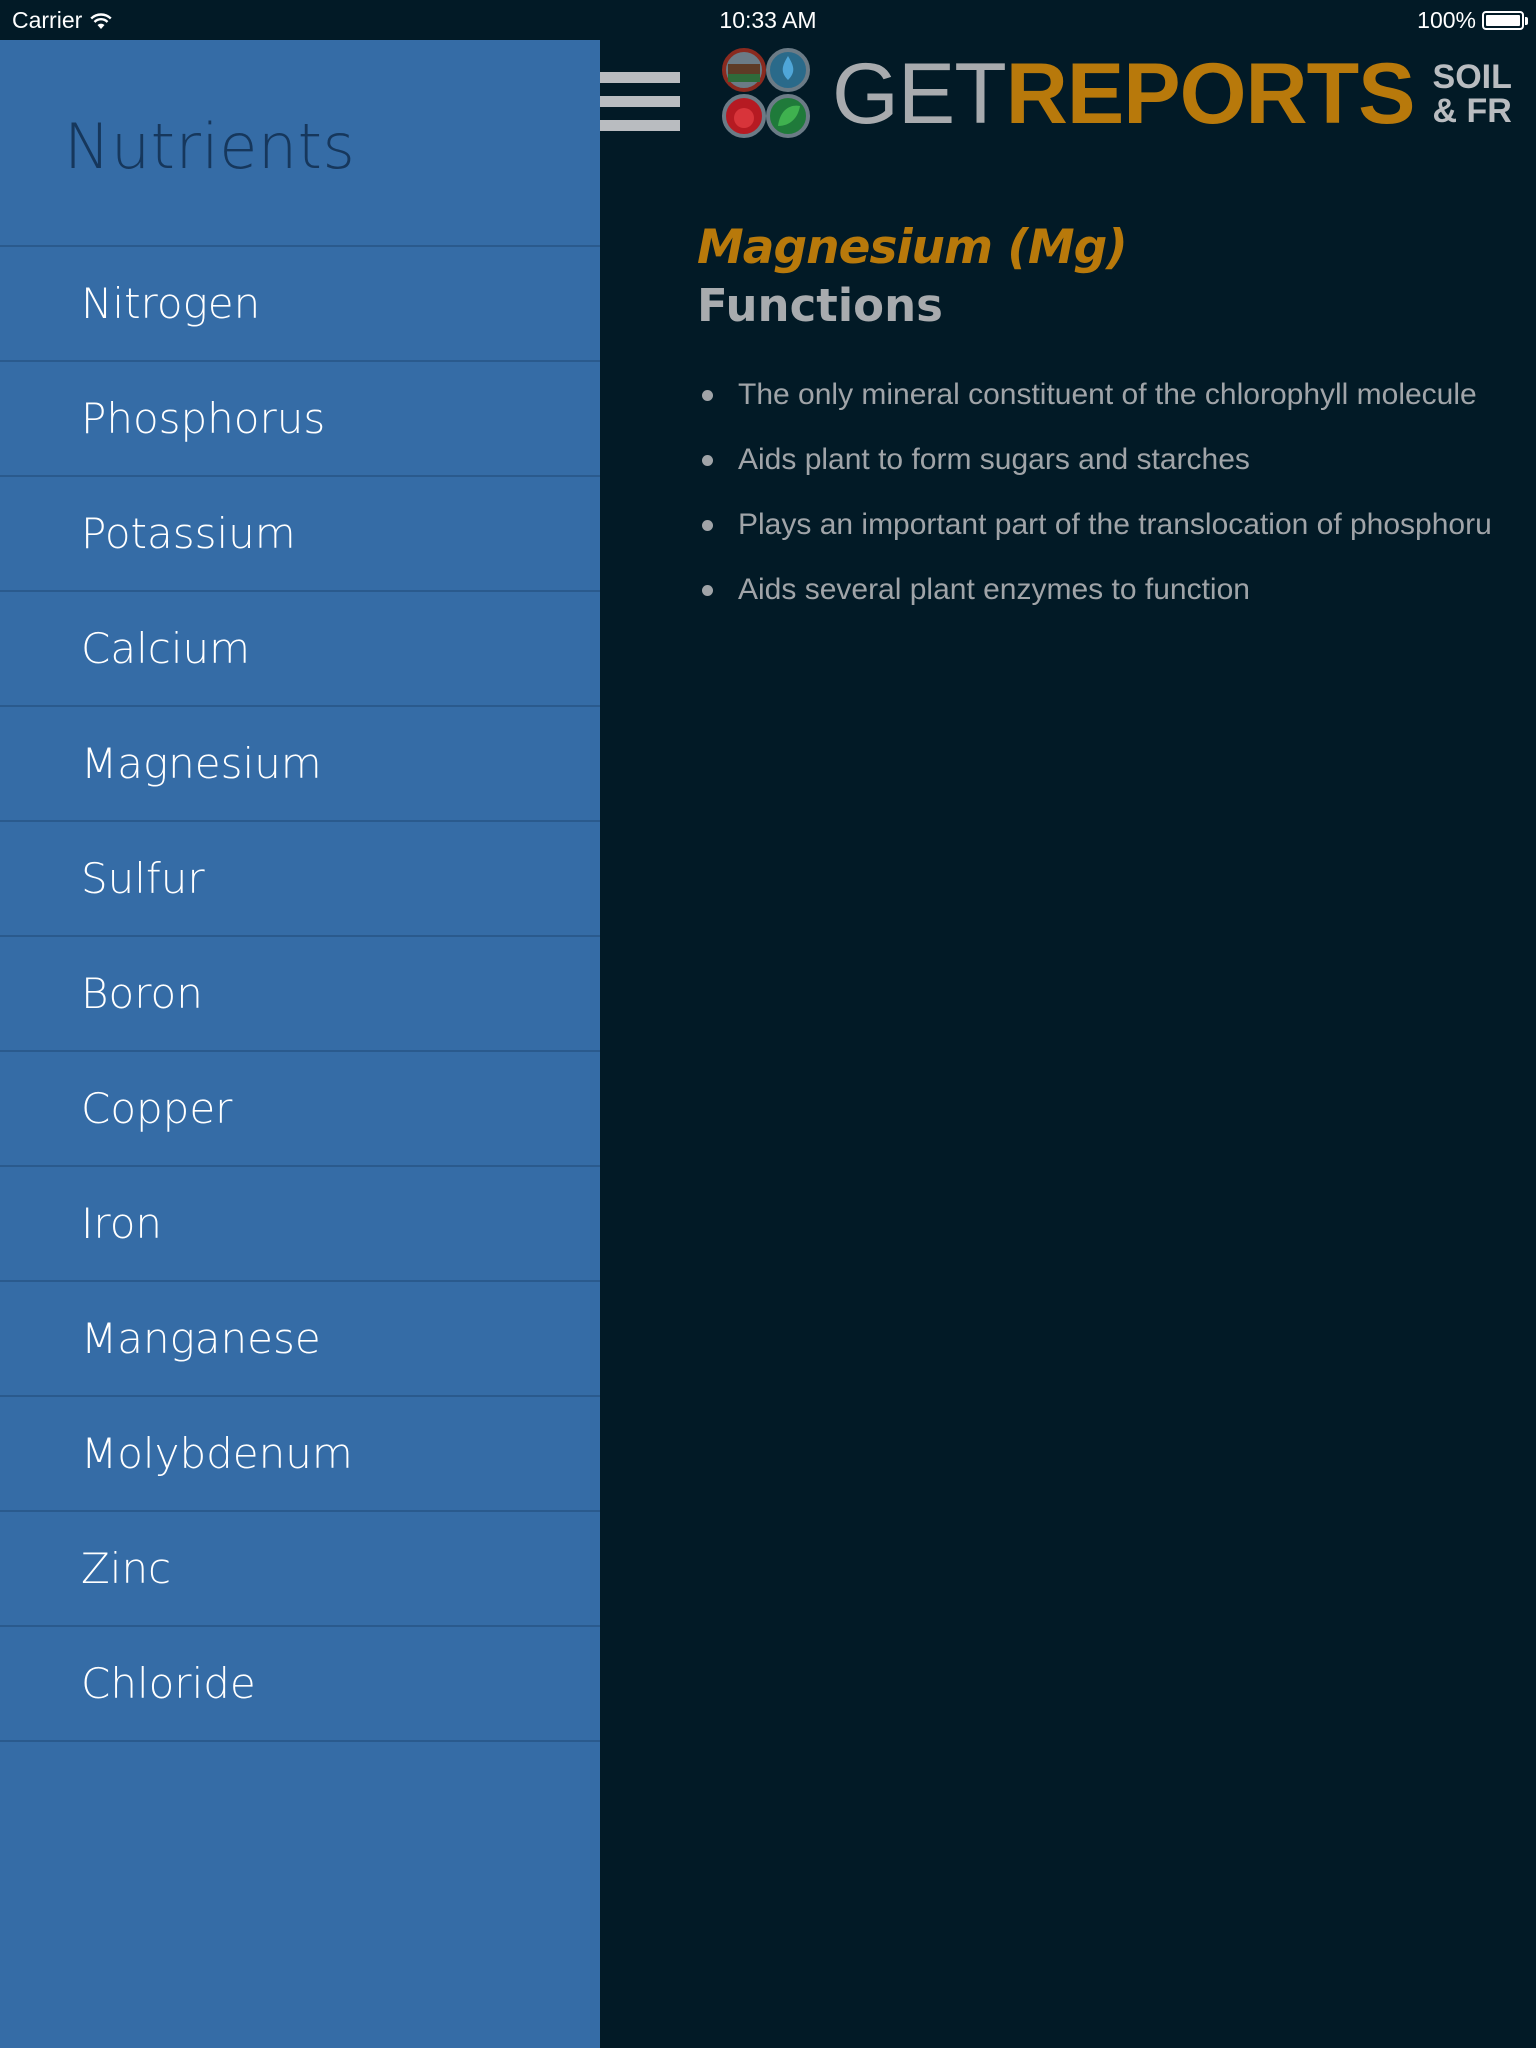  I want to click on sidebar-item-iron: Iron, so click(300, 1224).